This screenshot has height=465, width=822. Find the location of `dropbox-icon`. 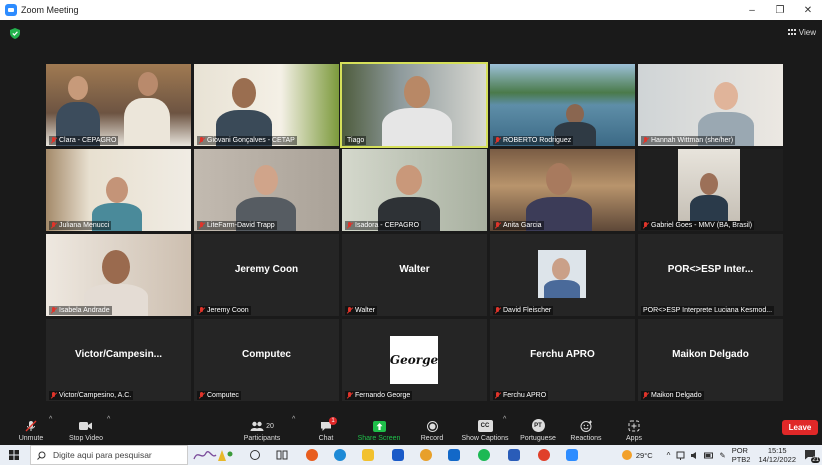

dropbox-icon is located at coordinates (398, 455).